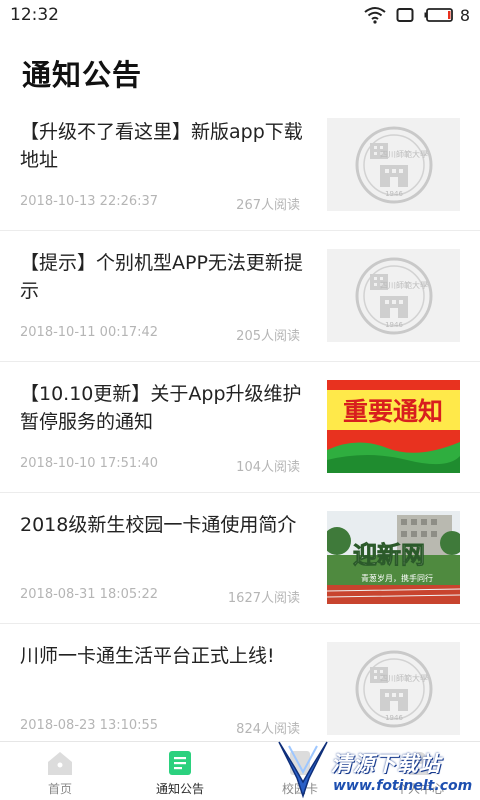  I want to click on sim-icon, so click(405, 15).